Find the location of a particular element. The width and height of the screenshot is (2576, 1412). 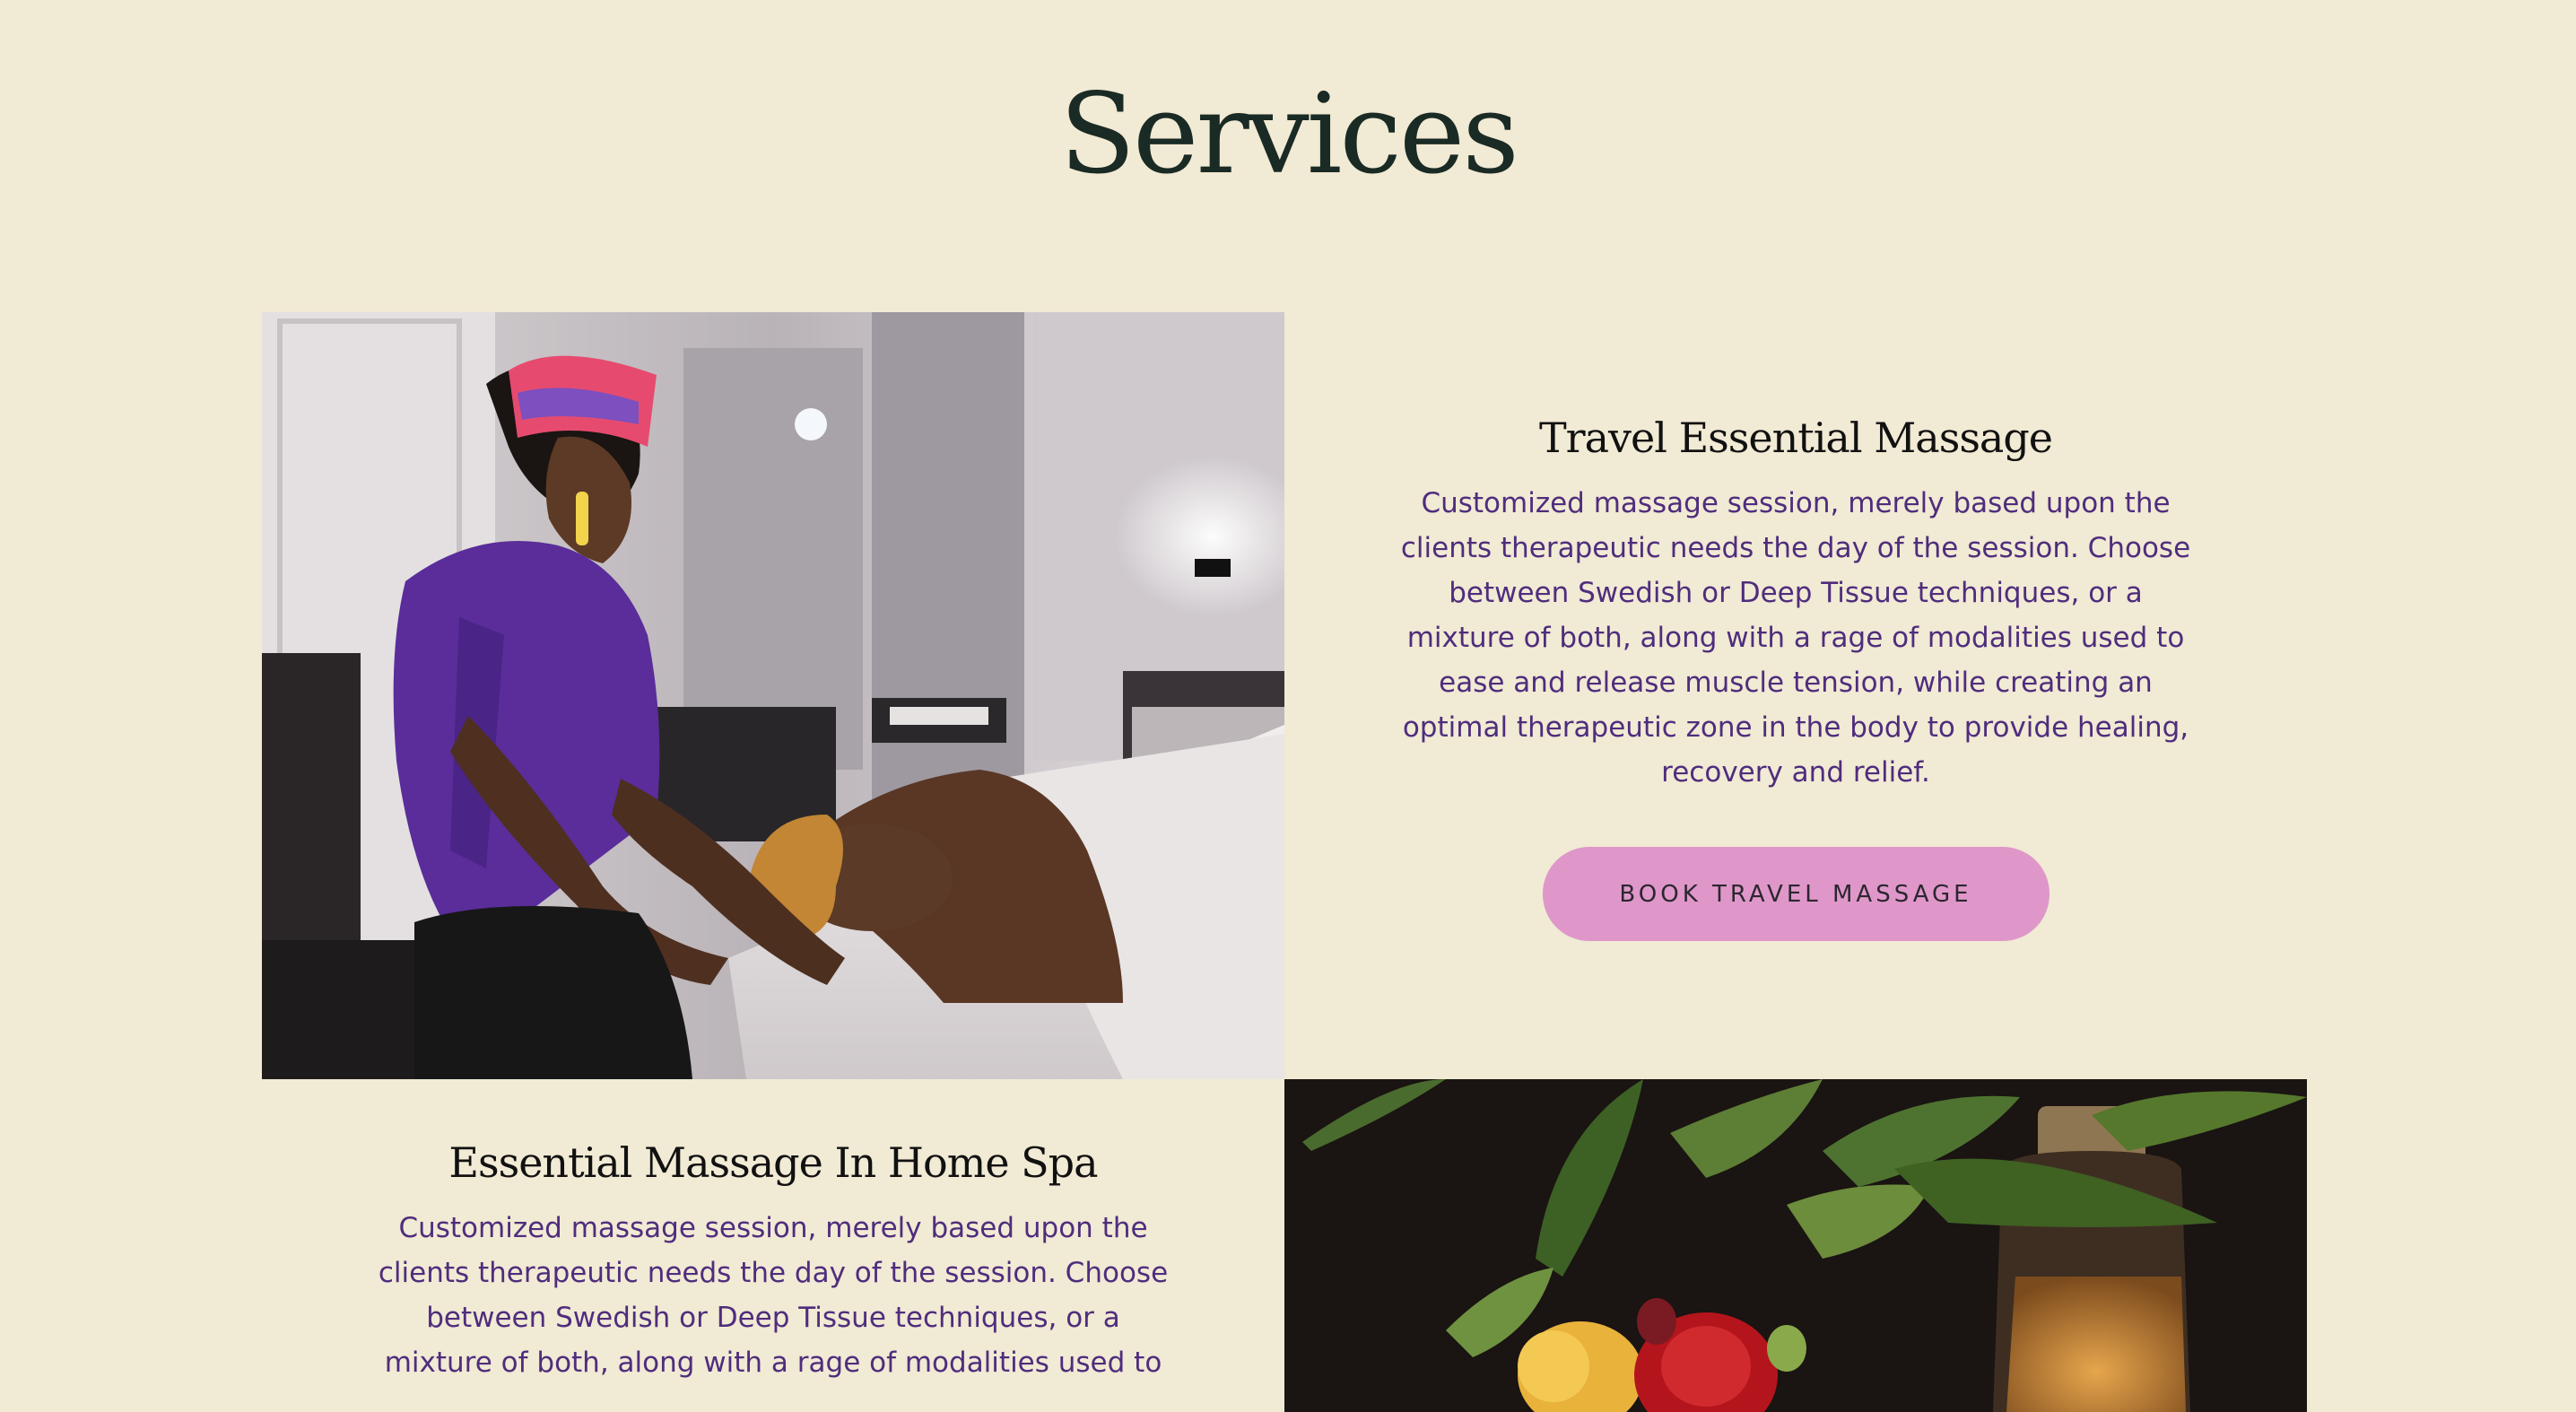

service-title: Essential Massage In Home Spa is located at coordinates (773, 1162).